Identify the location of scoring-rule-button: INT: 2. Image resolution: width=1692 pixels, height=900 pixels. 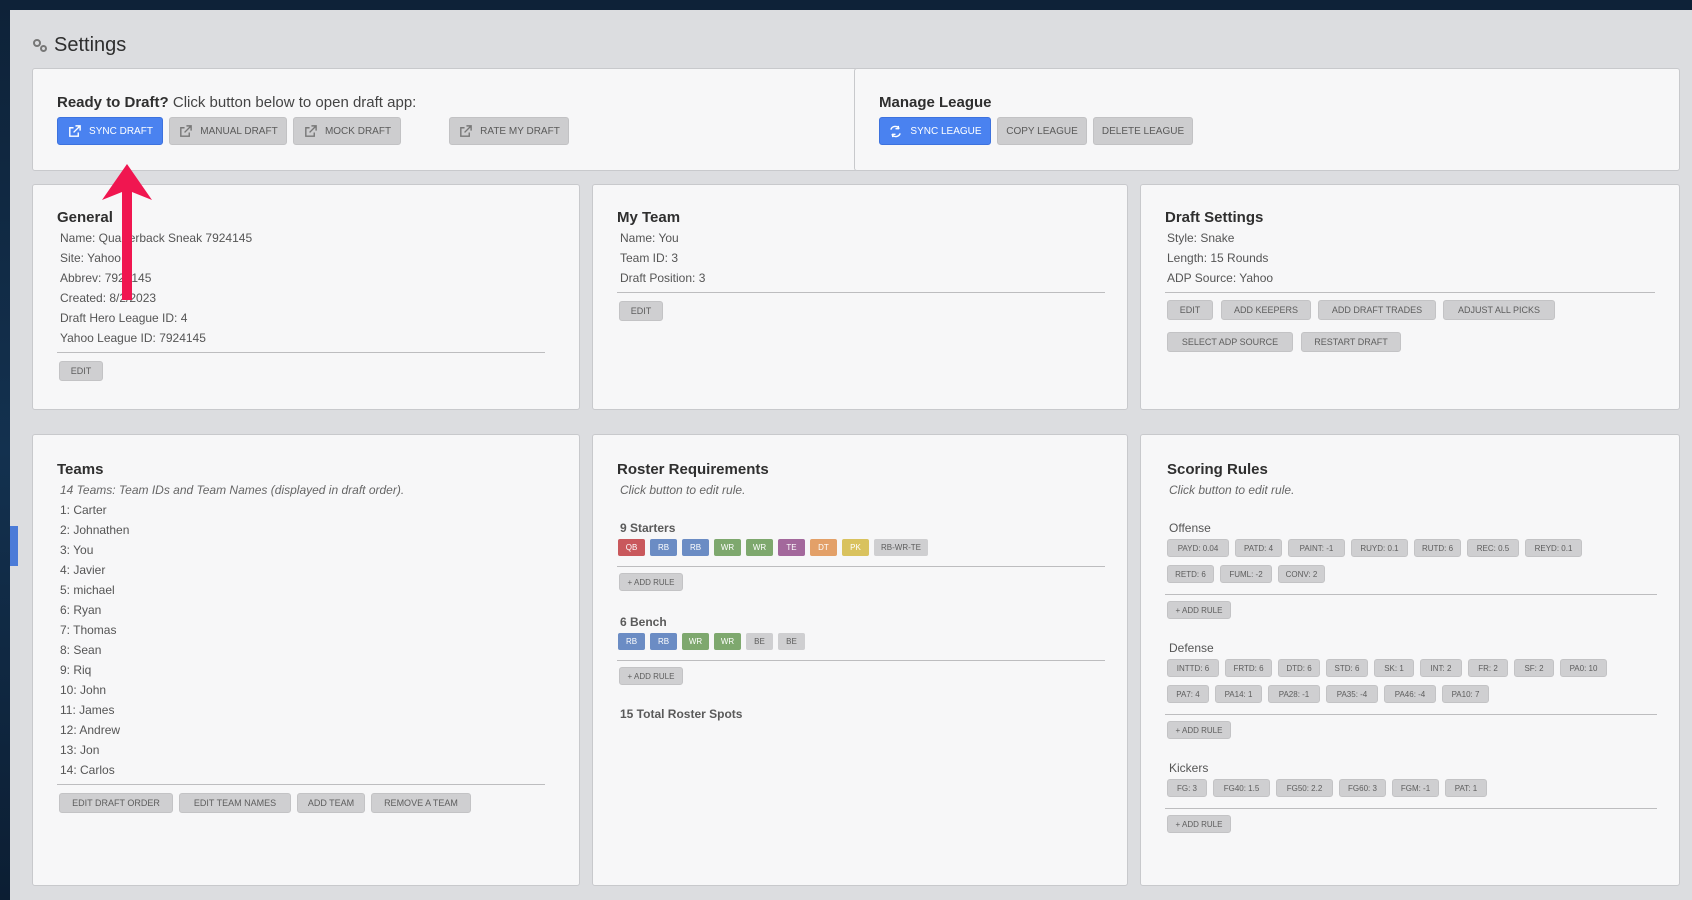
(1441, 668).